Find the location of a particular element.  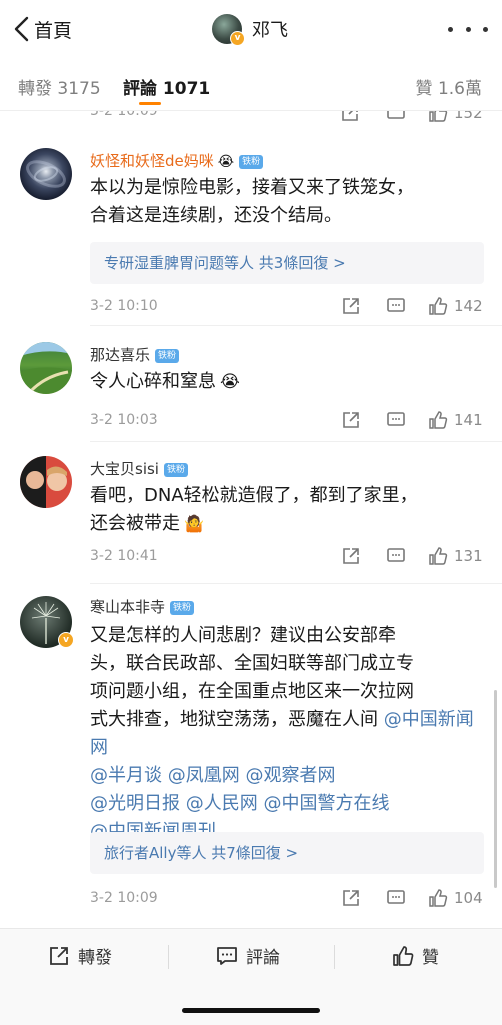

scrollbar is located at coordinates (495, 789).